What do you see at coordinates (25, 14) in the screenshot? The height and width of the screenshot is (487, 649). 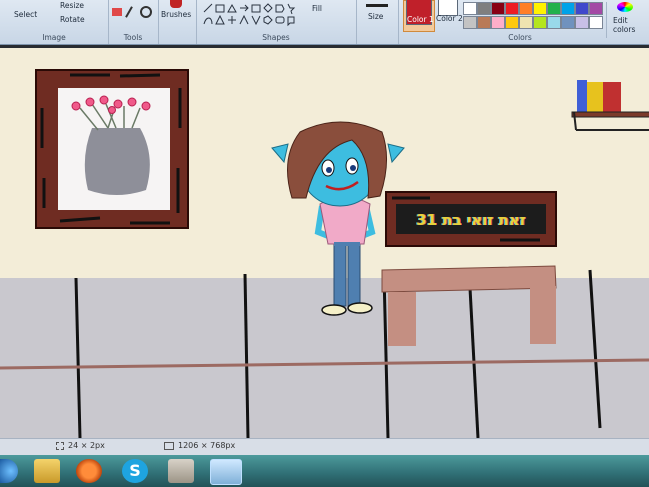 I see `select-button: Select` at bounding box center [25, 14].